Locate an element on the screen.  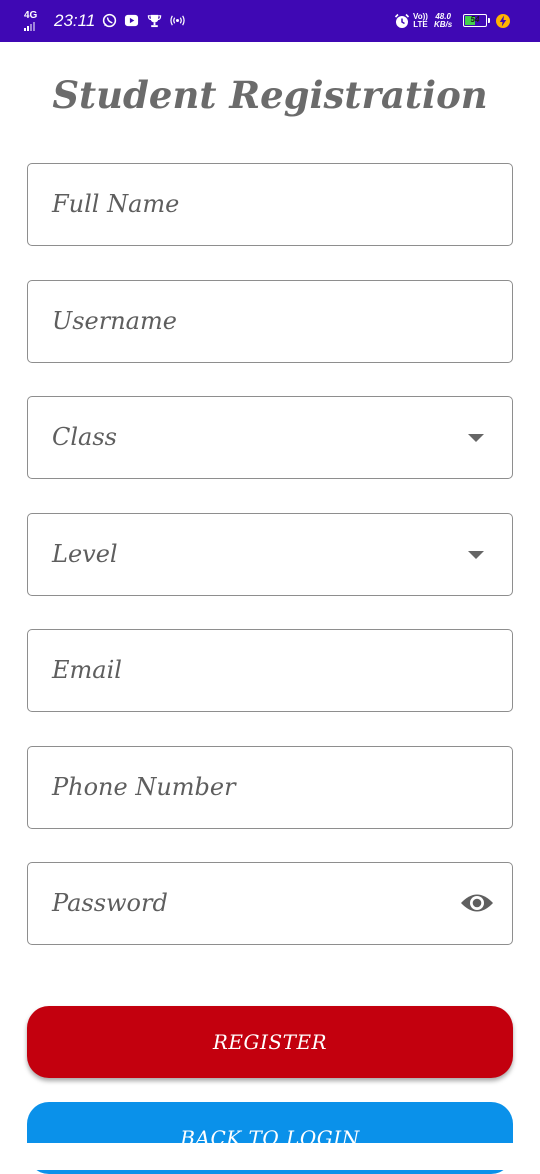
password-field: Password is located at coordinates (270, 903).